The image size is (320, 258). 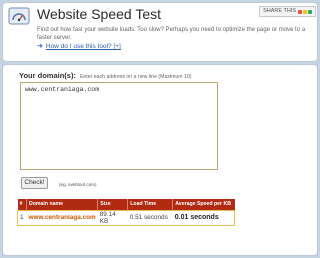 I want to click on page-title: Website Speed Test, so click(x=99, y=14).